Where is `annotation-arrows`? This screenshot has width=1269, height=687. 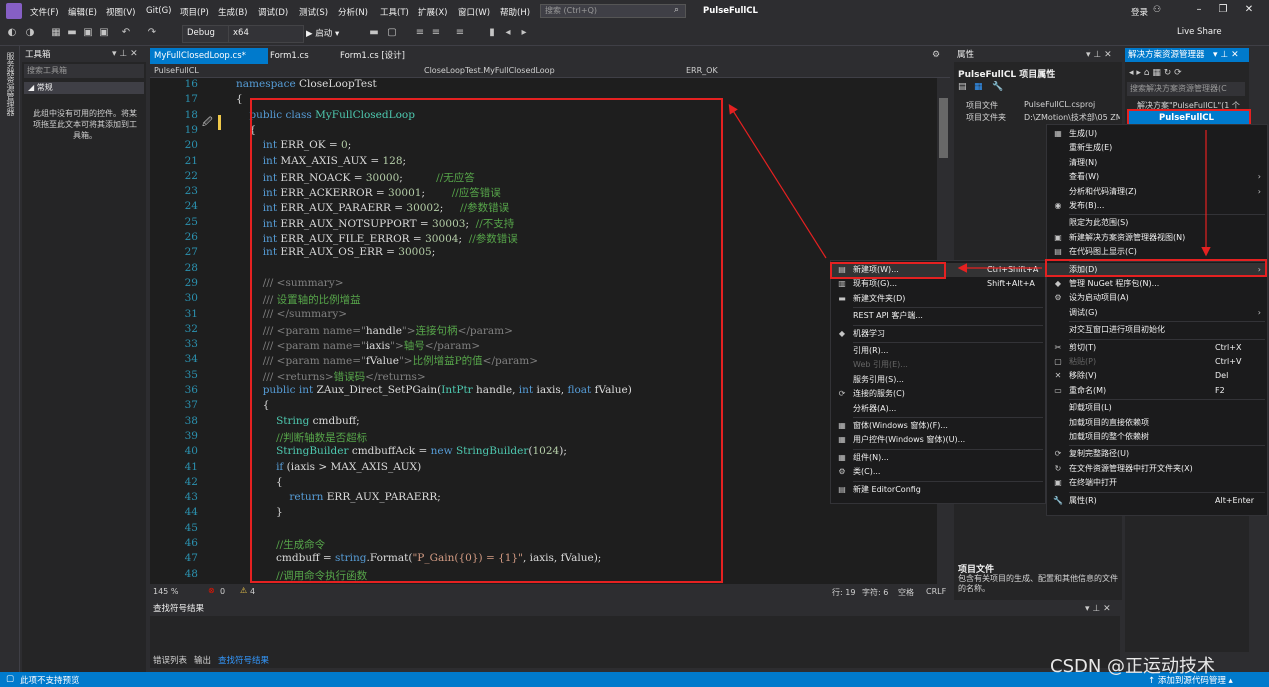 annotation-arrows is located at coordinates (969, 188).